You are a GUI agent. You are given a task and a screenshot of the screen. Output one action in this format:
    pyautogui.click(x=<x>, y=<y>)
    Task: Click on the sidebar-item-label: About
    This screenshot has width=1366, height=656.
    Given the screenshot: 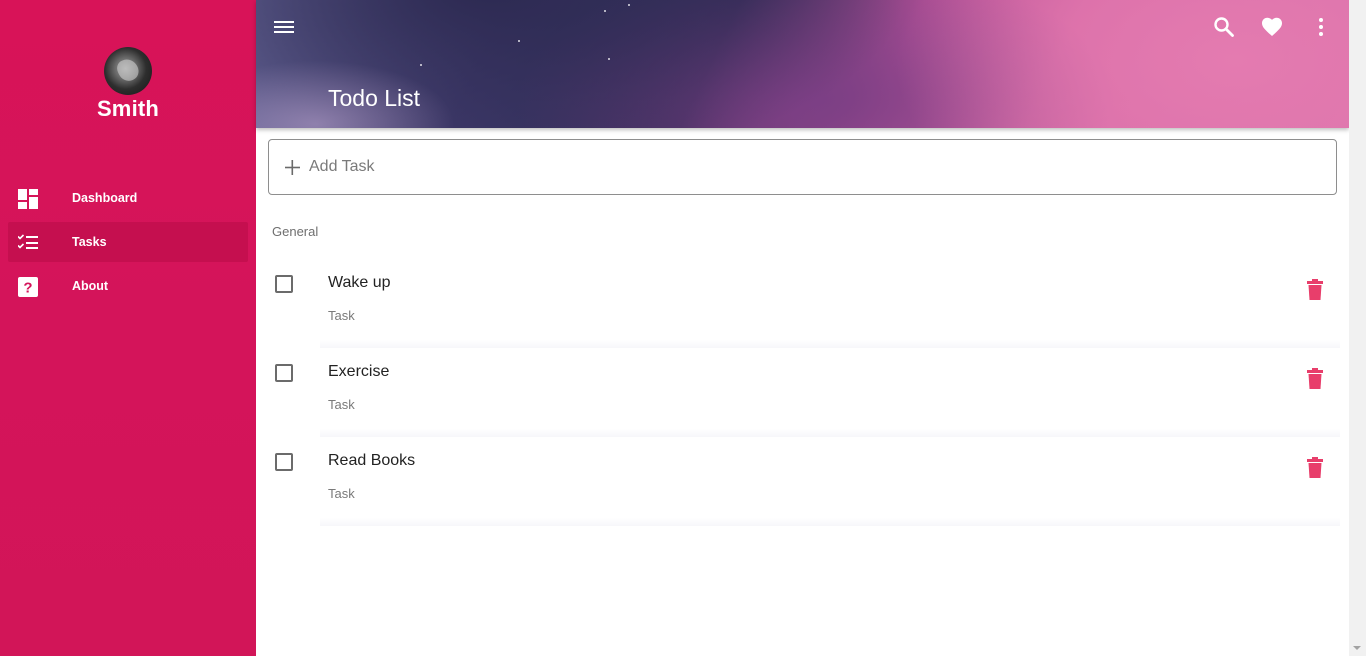 What is the action you would take?
    pyautogui.click(x=90, y=286)
    